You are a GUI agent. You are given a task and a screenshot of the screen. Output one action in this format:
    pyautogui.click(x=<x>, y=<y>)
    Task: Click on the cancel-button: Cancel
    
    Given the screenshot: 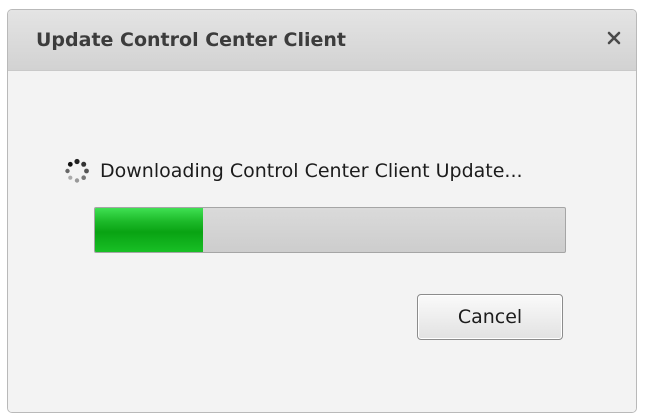 What is the action you would take?
    pyautogui.click(x=490, y=317)
    